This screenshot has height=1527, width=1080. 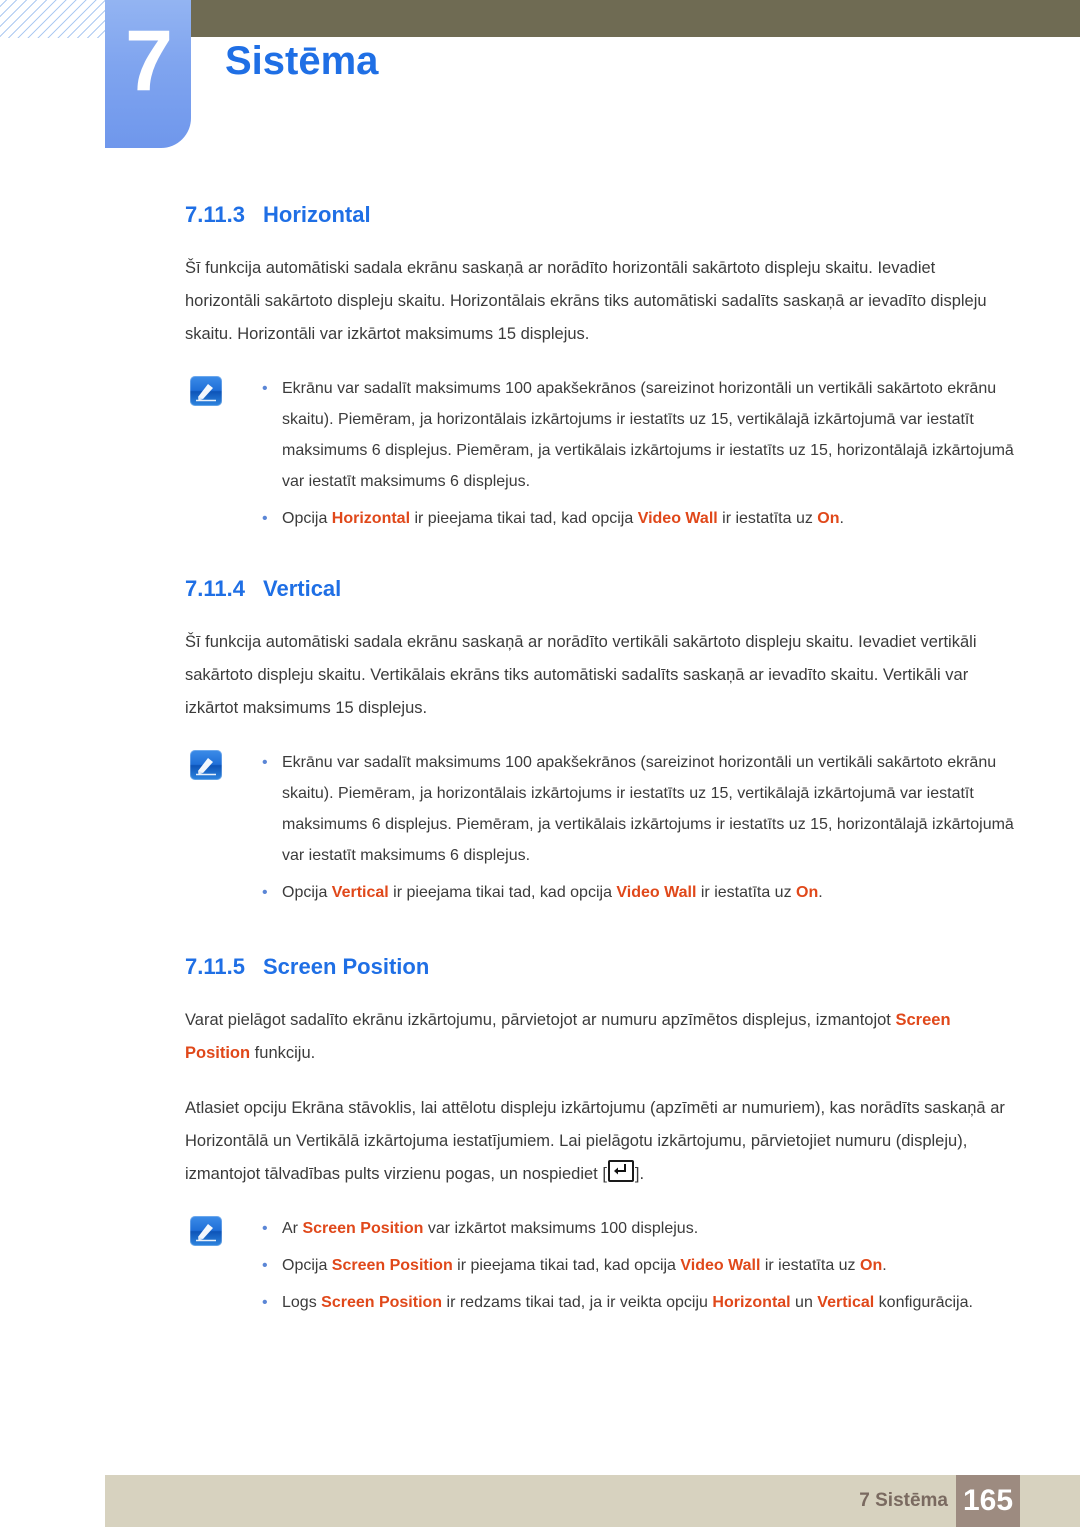 What do you see at coordinates (923, 1302) in the screenshot?
I see `note-bullet-text-part: konfigurācija.` at bounding box center [923, 1302].